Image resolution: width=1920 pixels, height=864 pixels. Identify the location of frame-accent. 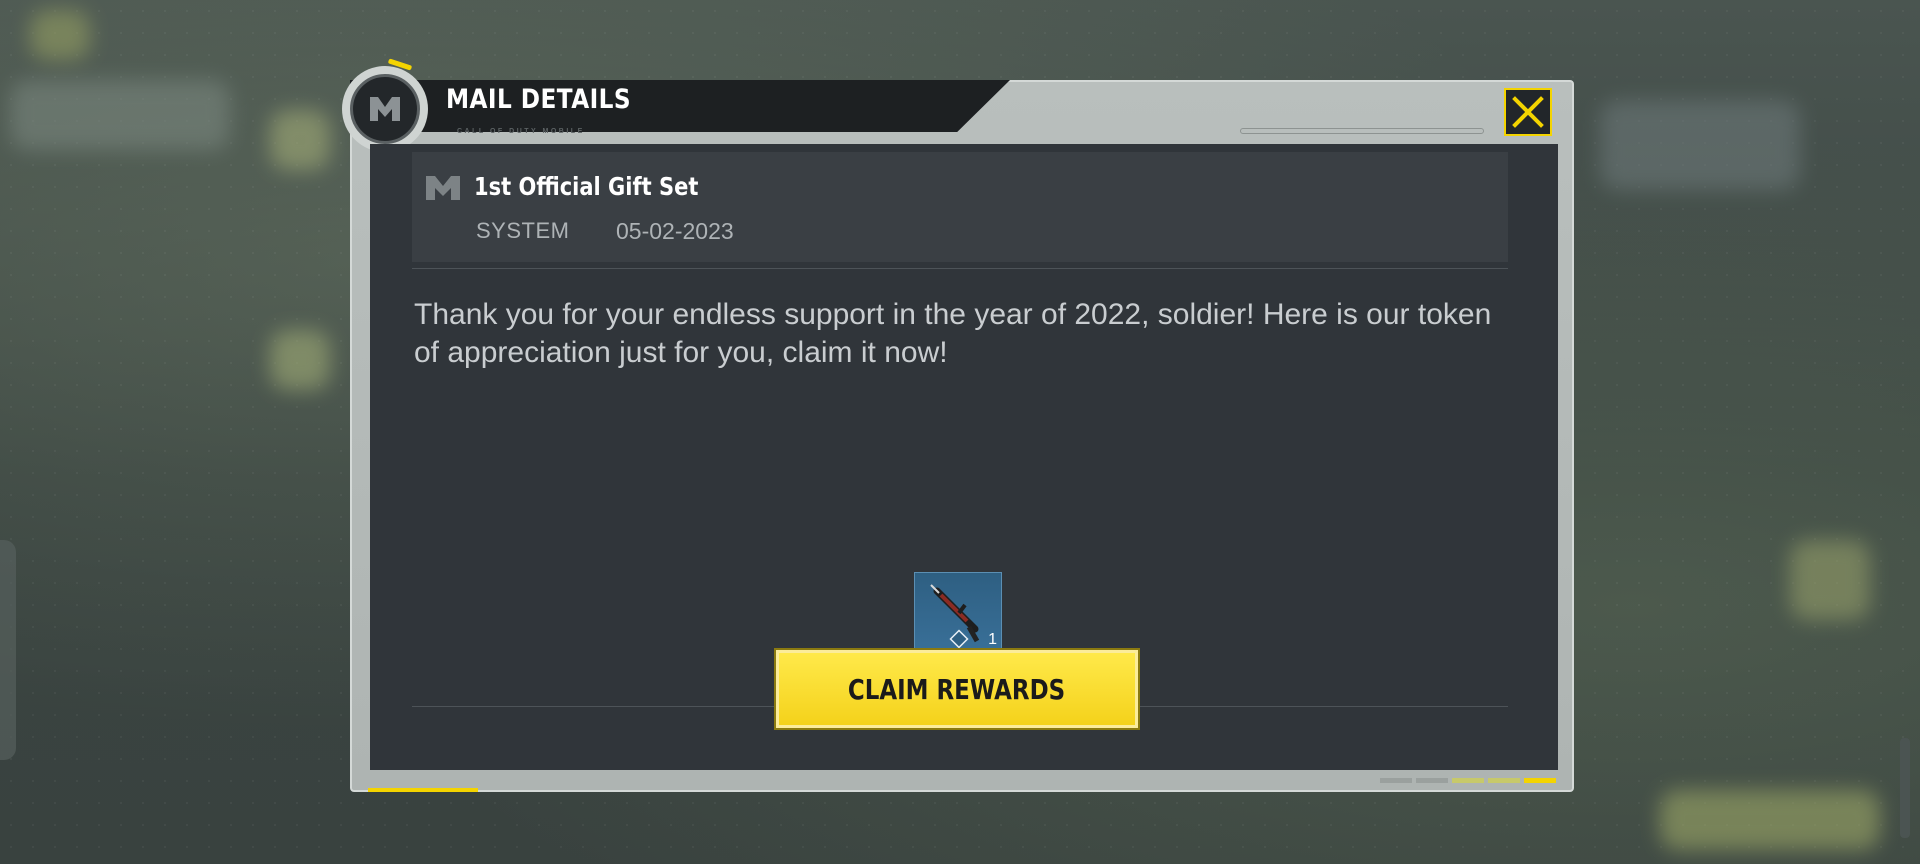
(423, 790).